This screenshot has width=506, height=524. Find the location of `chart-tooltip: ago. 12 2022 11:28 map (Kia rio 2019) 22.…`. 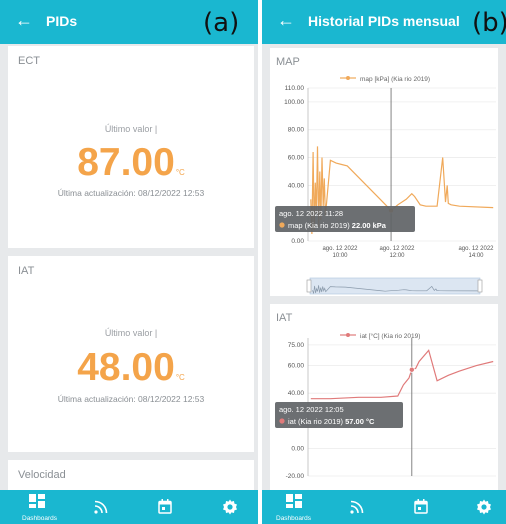

chart-tooltip: ago. 12 2022 11:28 map (Kia rio 2019) 22.… is located at coordinates (345, 219).